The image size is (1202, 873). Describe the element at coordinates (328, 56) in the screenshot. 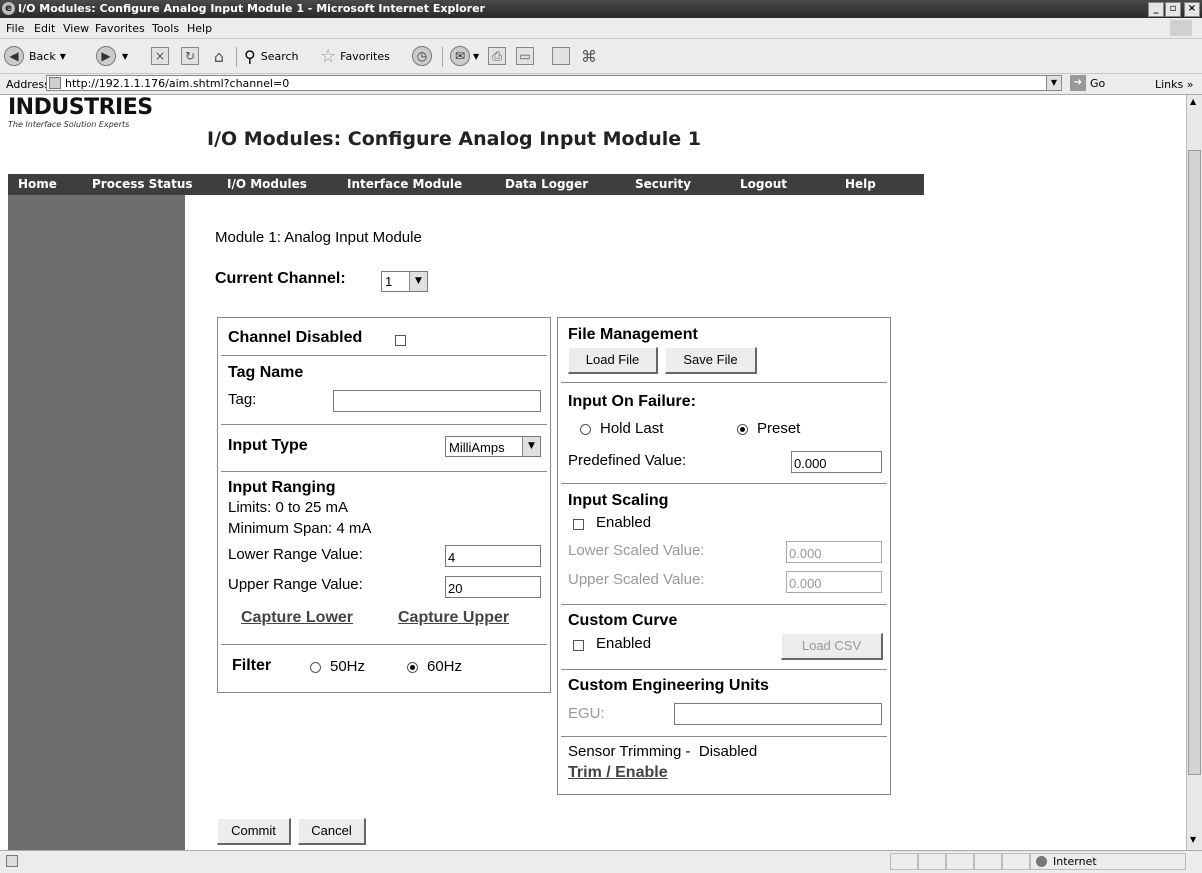

I see `star-icon: ☆` at that location.